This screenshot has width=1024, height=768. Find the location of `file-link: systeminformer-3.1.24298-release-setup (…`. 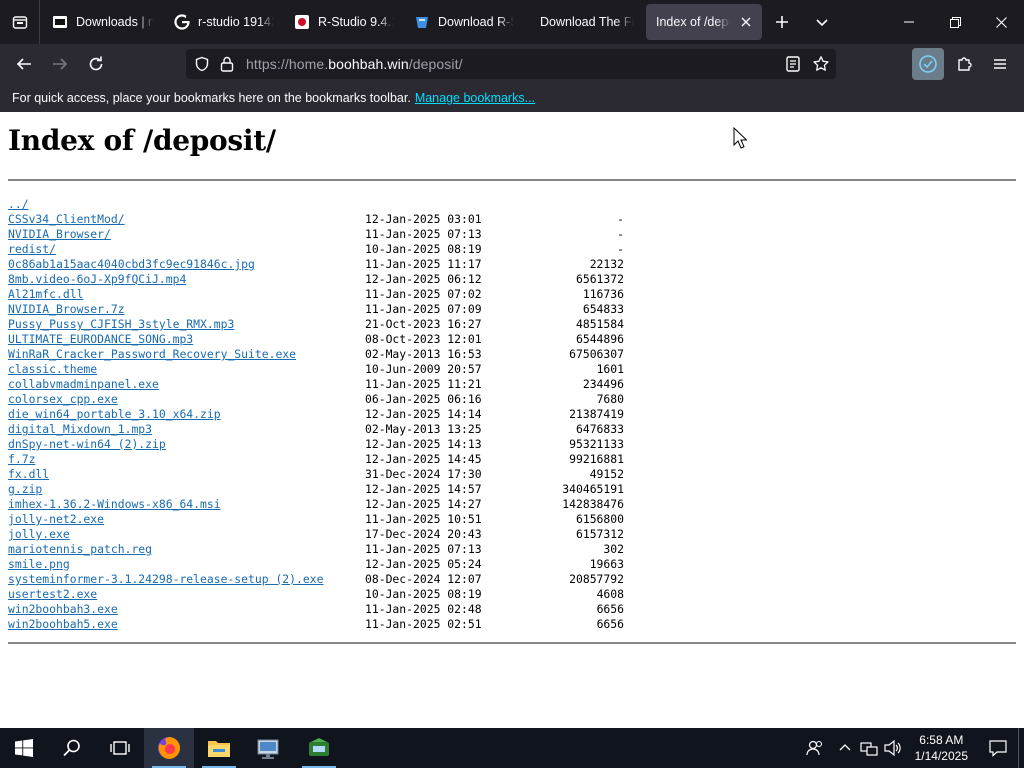

file-link: systeminformer-3.1.24298-release-setup (… is located at coordinates (165, 579).